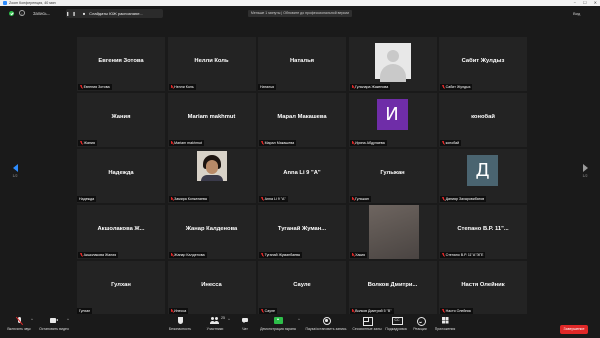 This screenshot has height=338, width=600. What do you see at coordinates (15, 175) in the screenshot?
I see `prev-page-button: 1/2` at bounding box center [15, 175].